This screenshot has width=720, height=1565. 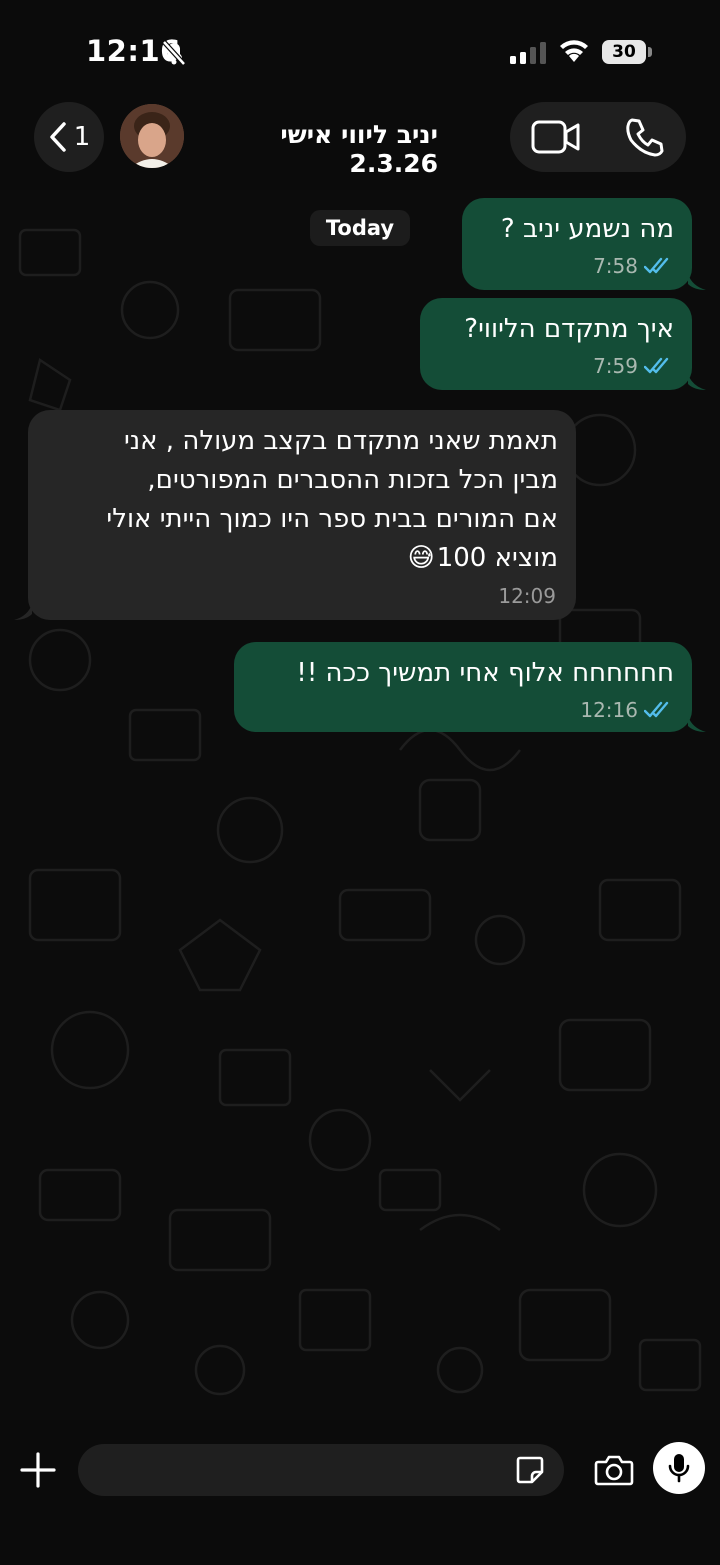 What do you see at coordinates (485, 673) in the screenshot?
I see `message-text: חחחחחח אלוף אחי תמשיך ככה !!` at bounding box center [485, 673].